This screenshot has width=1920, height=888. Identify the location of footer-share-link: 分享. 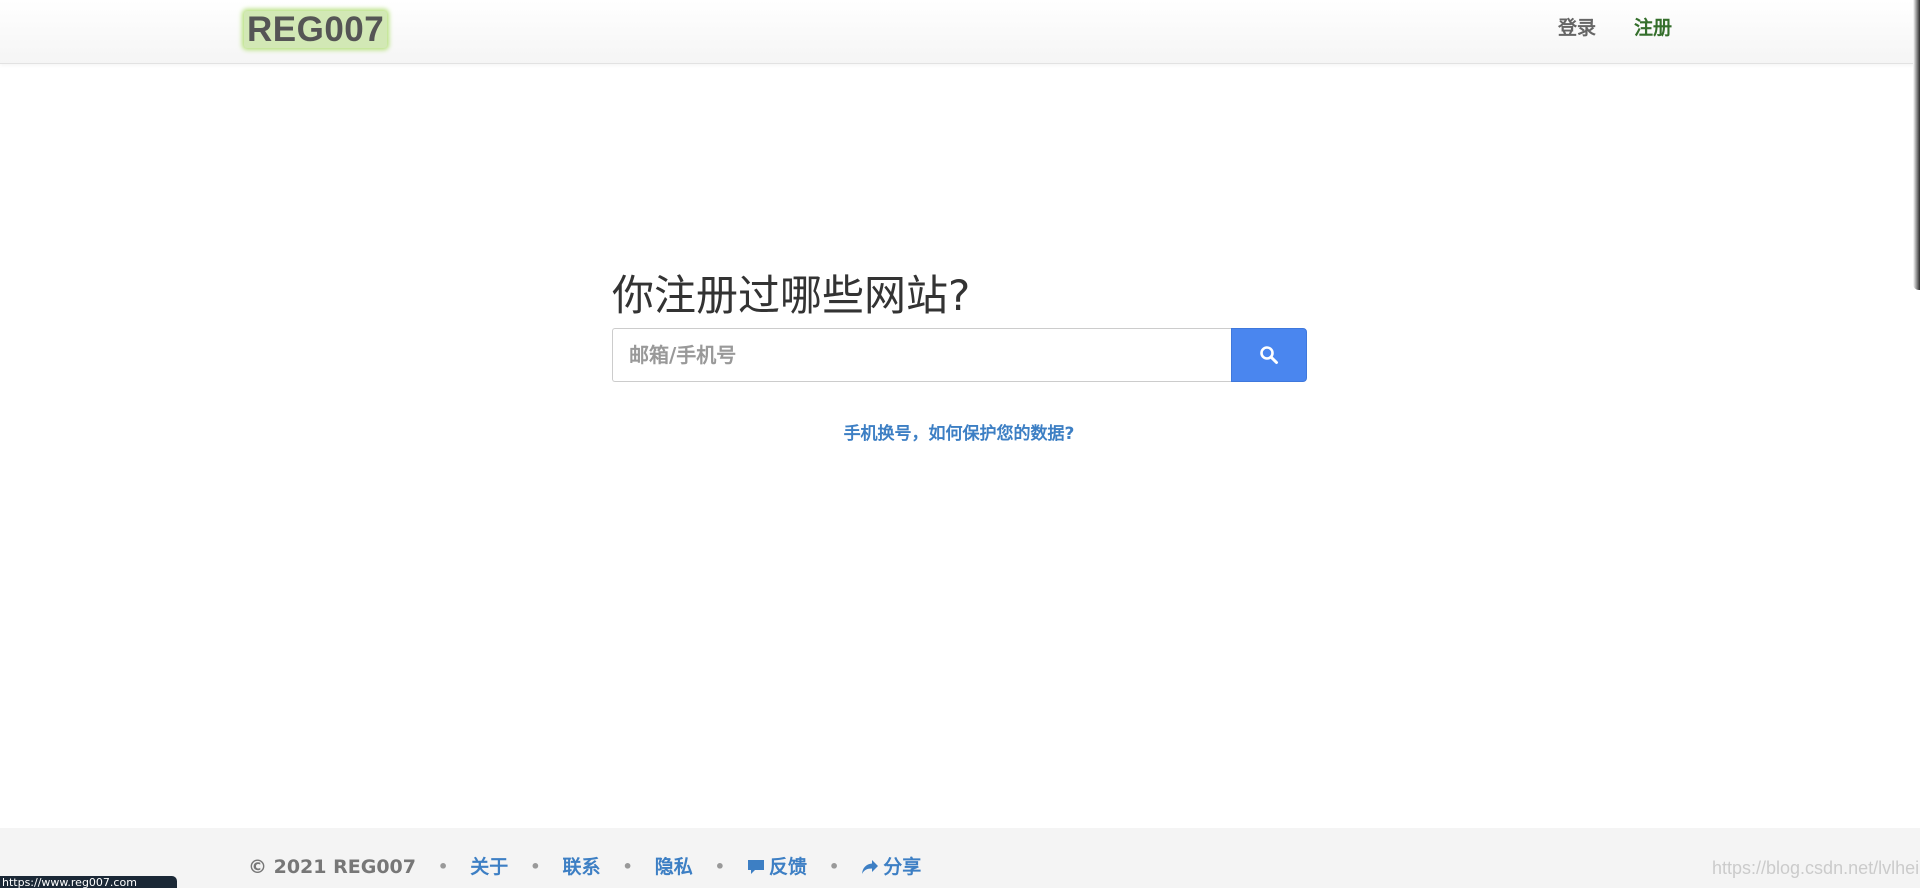
(891, 867).